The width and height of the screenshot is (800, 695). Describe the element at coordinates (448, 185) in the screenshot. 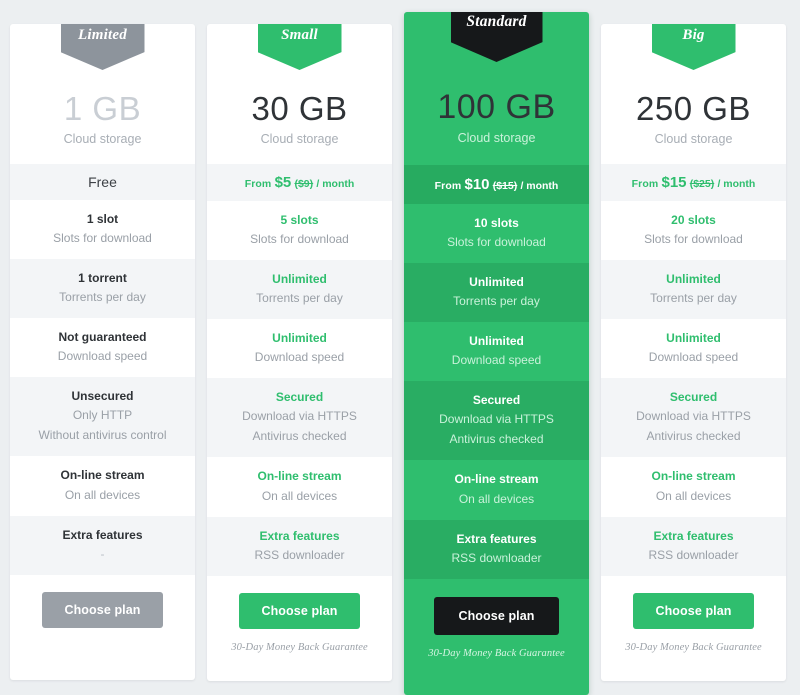

I see `price-from-label: From` at that location.